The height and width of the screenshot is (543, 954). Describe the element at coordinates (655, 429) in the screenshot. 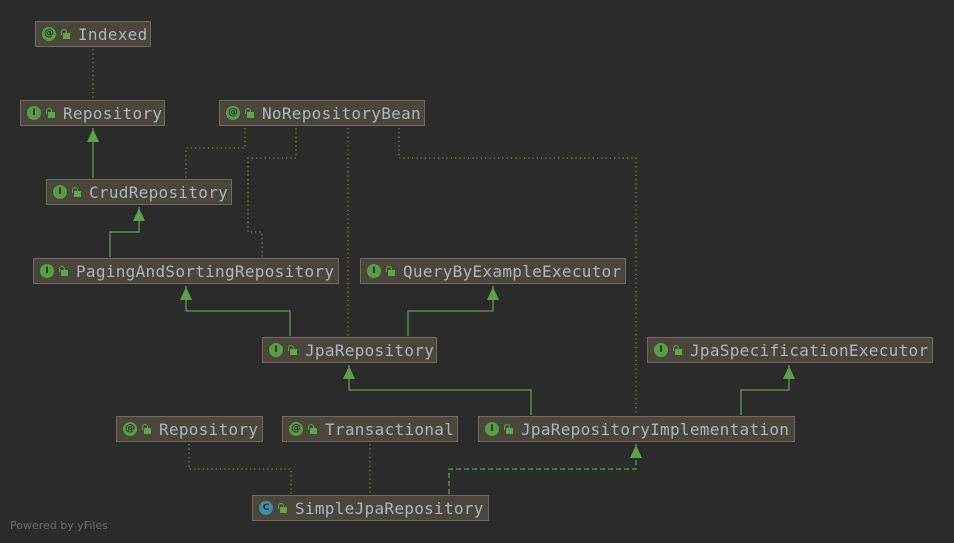

I see `node-label: JpaRepositoryImplementation` at that location.